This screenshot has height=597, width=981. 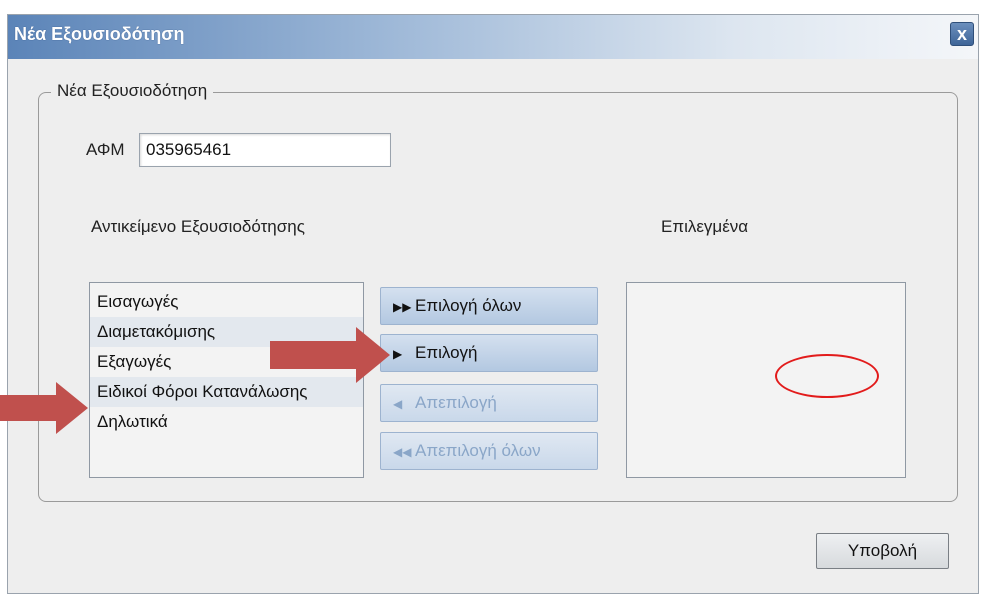 I want to click on select-button: ▶ Επιλογή, so click(x=489, y=353).